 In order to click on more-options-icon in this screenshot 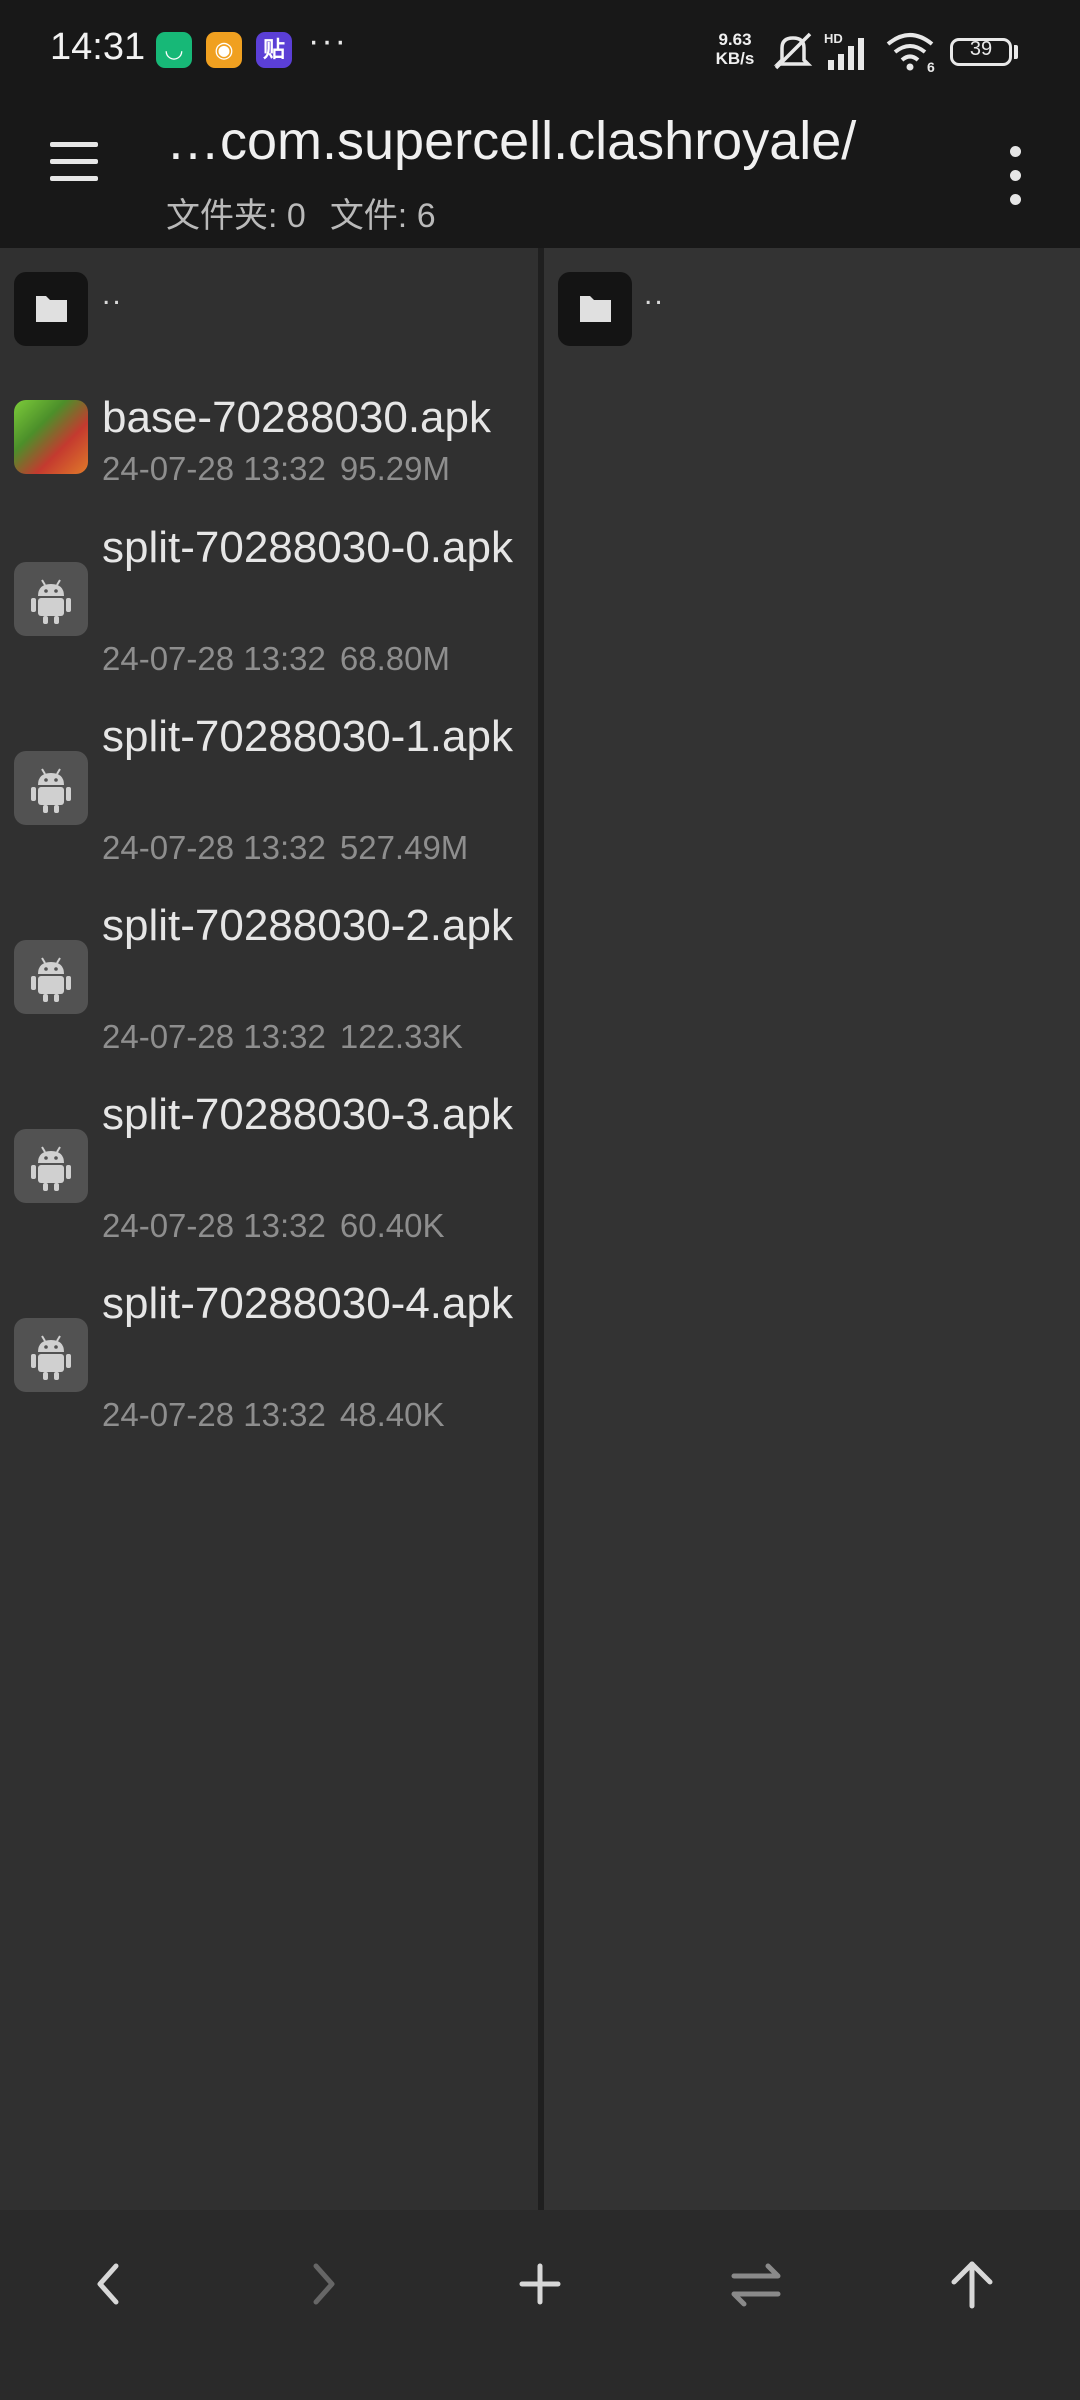, I will do `click(1015, 176)`.